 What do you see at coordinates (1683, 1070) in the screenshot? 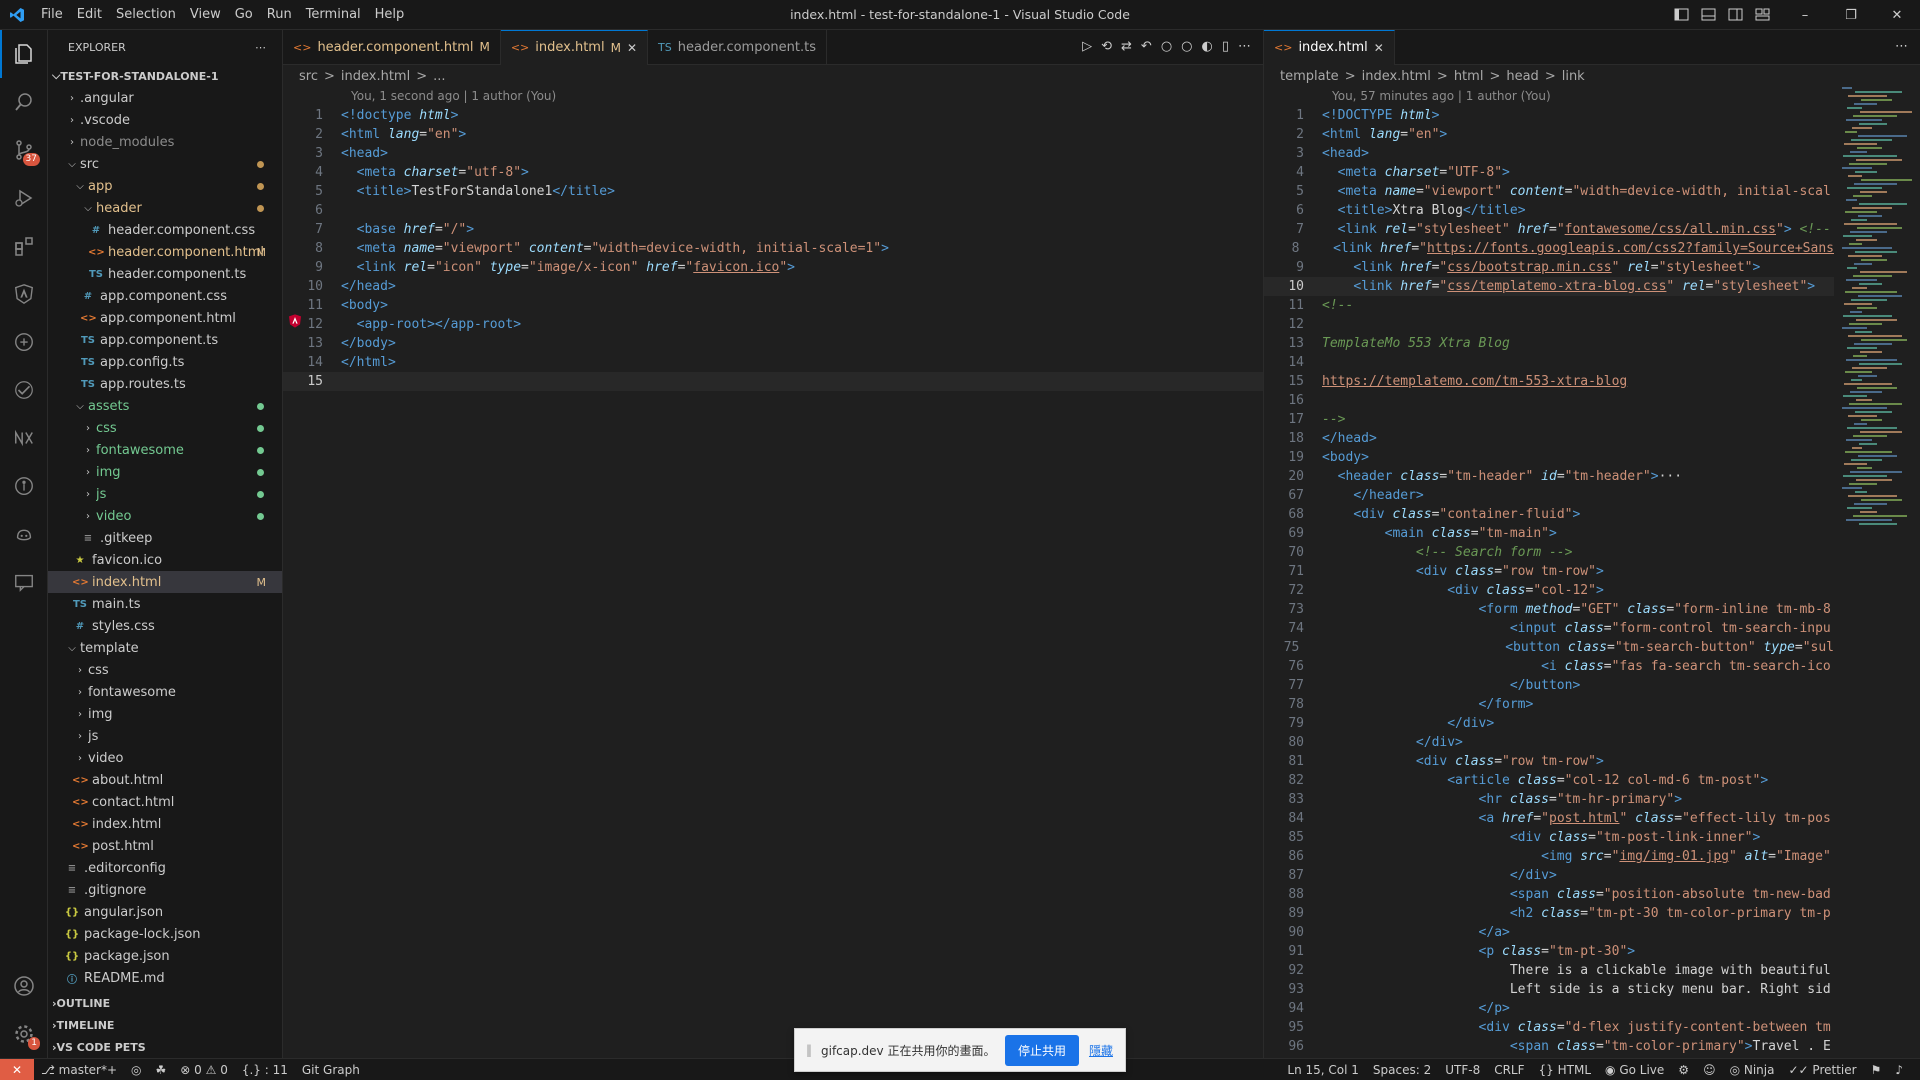
I see `copilot-status-icon: ⚙` at bounding box center [1683, 1070].